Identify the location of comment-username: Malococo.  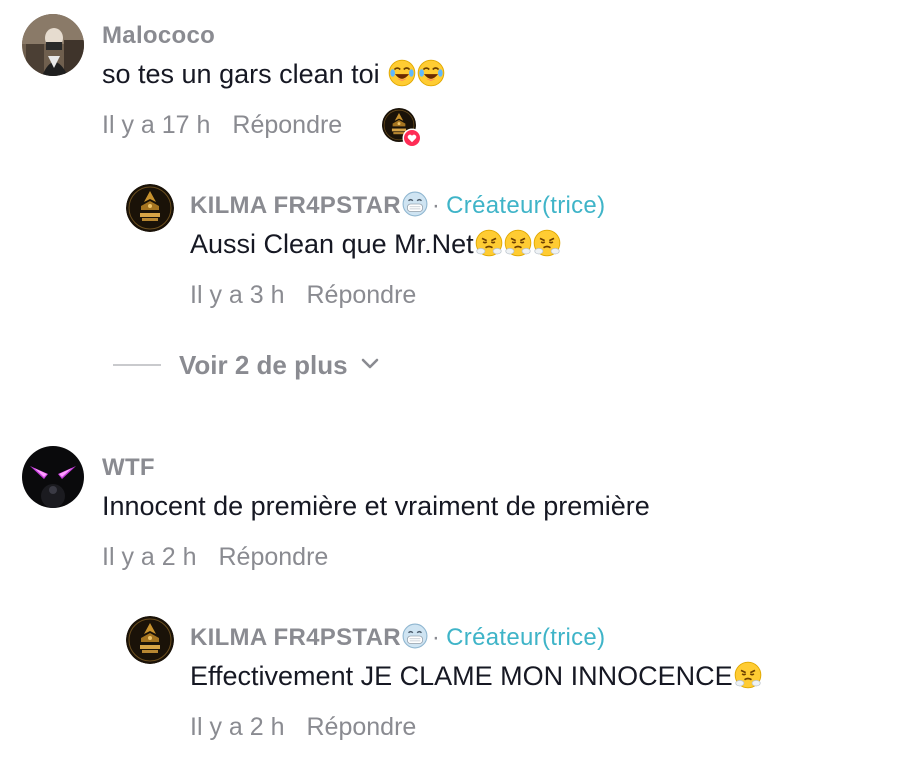
(158, 36).